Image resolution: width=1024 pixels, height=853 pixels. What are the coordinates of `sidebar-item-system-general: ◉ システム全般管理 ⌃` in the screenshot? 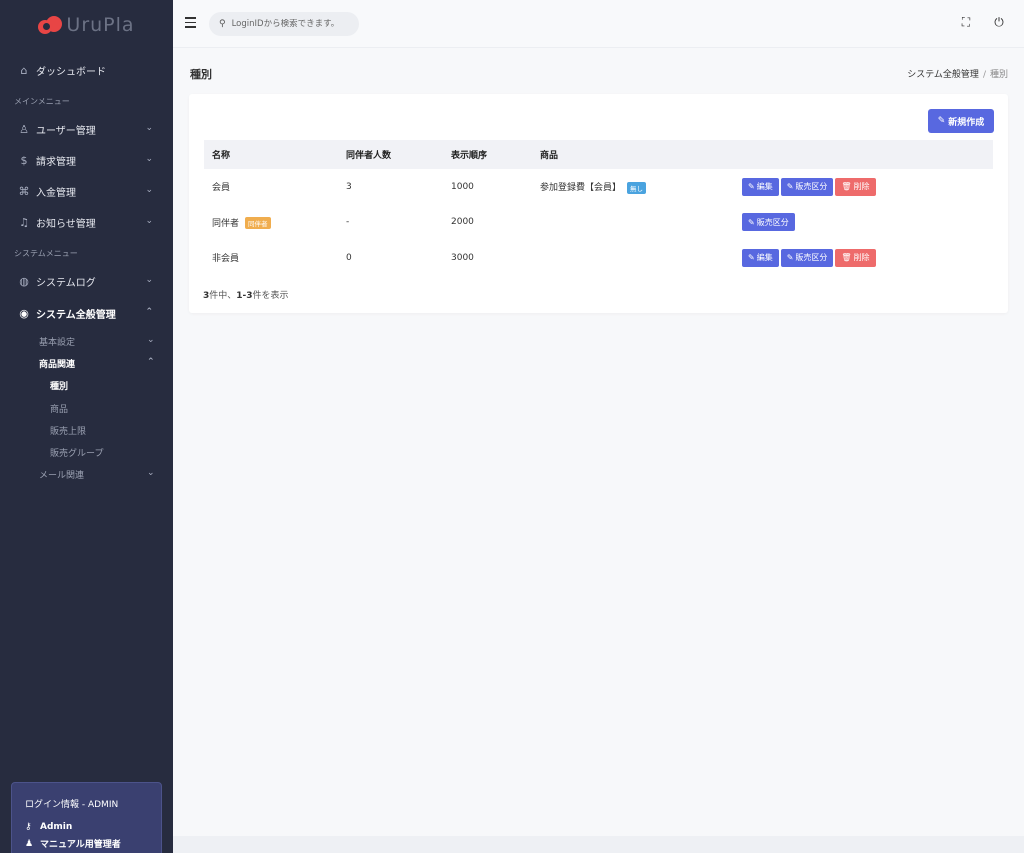 It's located at (86, 313).